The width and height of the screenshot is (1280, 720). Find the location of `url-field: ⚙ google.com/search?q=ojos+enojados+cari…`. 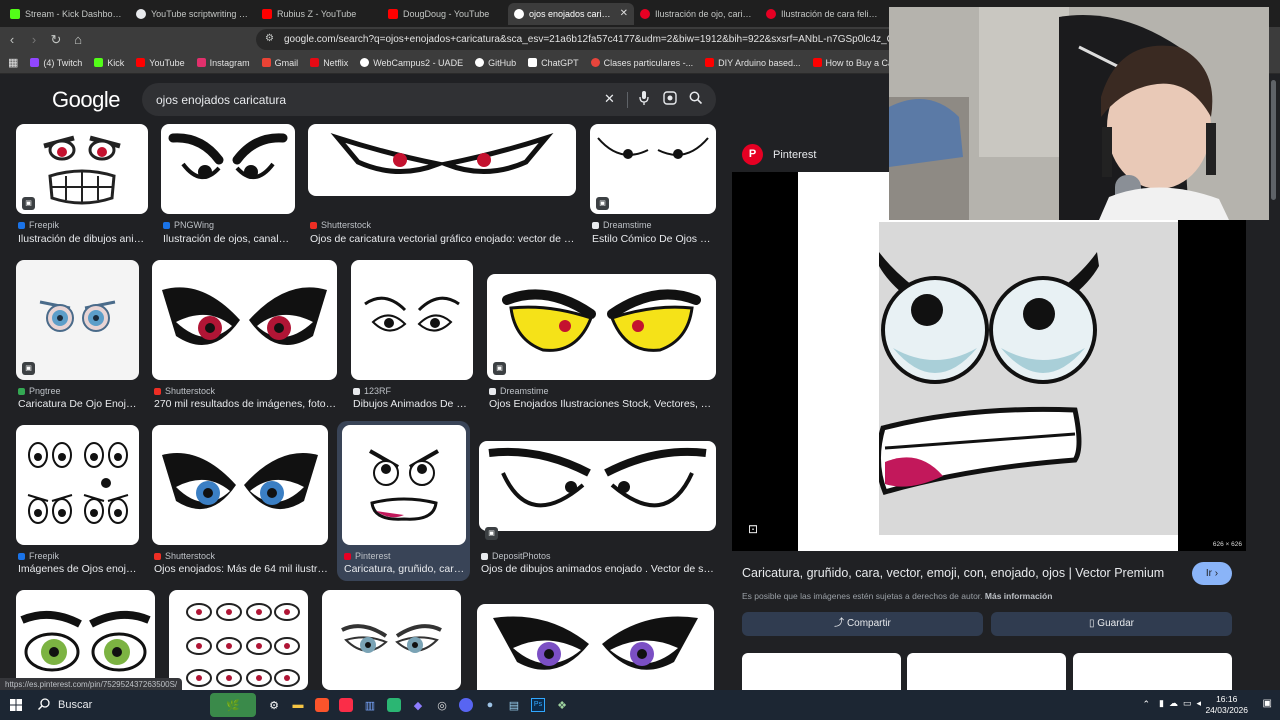

url-field: ⚙ google.com/search?q=ojos+enojados+cari… is located at coordinates (586, 39).